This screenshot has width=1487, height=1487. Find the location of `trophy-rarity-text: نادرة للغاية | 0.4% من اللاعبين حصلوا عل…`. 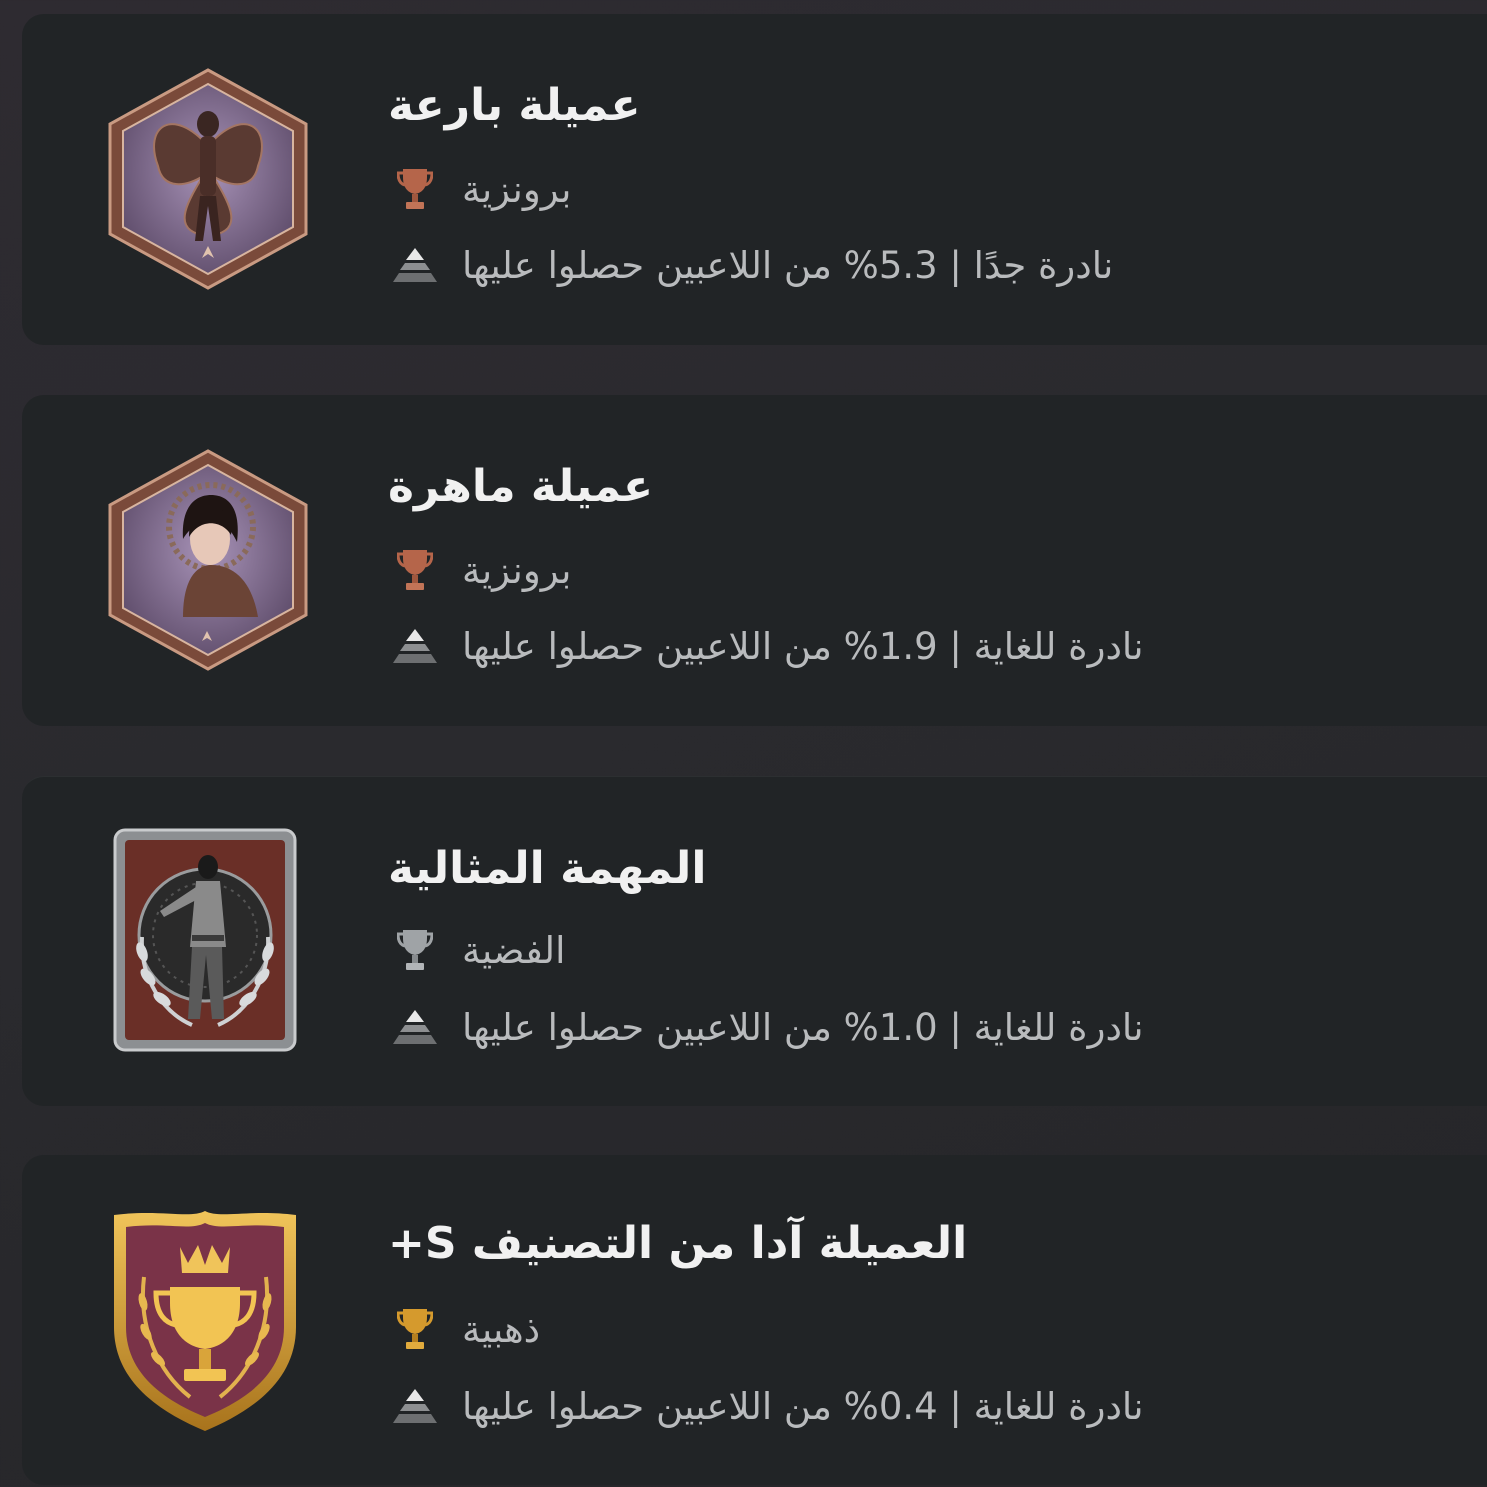

trophy-rarity-text: نادرة للغاية | 0.4% من اللاعبين حصلوا عل… is located at coordinates (803, 1406).